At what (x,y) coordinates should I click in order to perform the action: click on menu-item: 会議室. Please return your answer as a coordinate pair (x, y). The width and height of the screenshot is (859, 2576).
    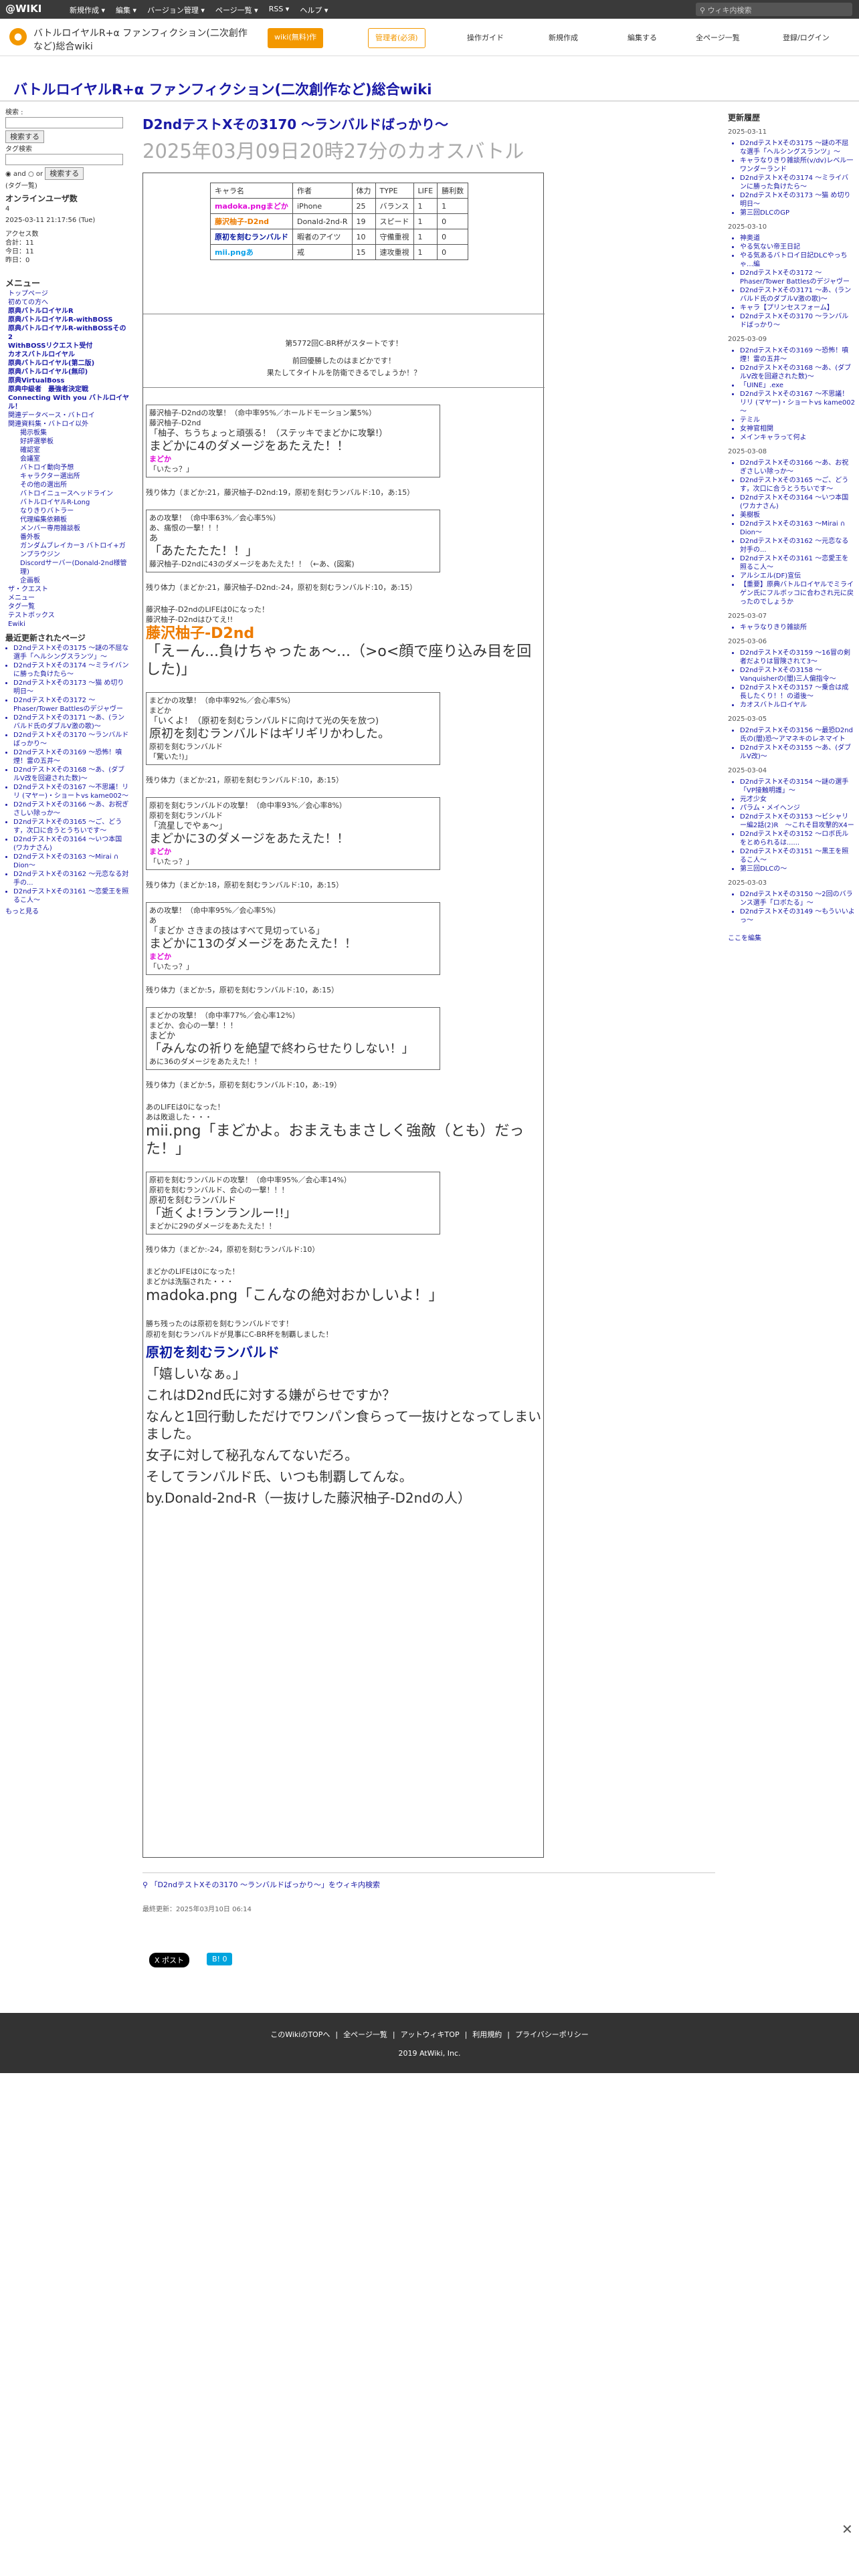
    Looking at the image, I should click on (74, 459).